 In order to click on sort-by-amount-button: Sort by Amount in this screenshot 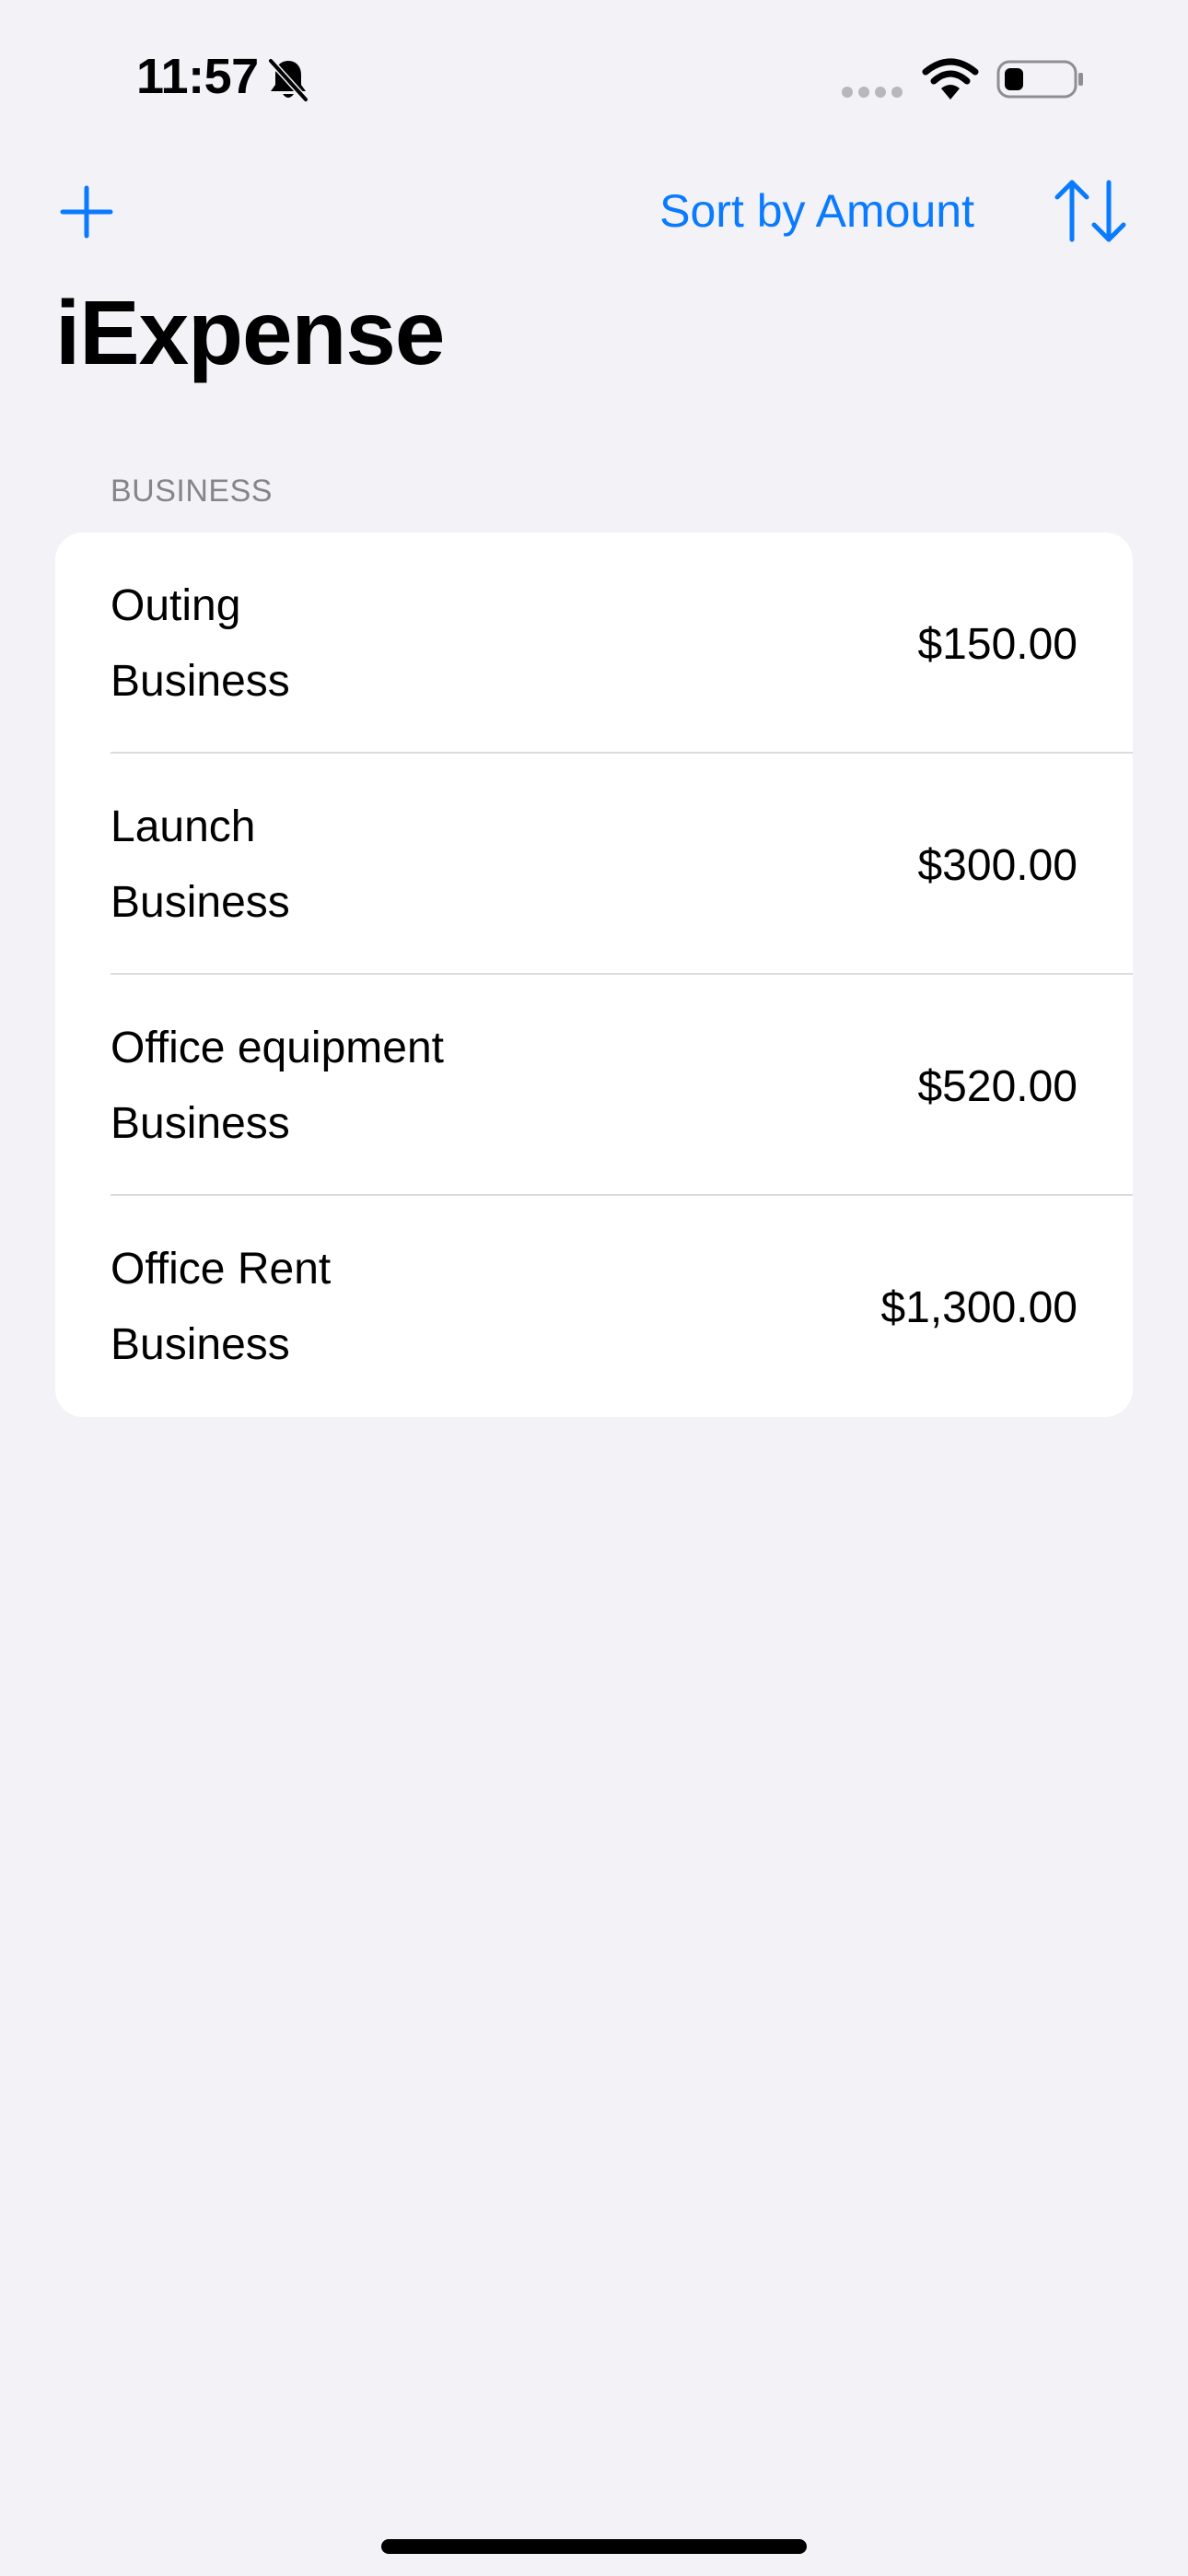, I will do `click(816, 211)`.